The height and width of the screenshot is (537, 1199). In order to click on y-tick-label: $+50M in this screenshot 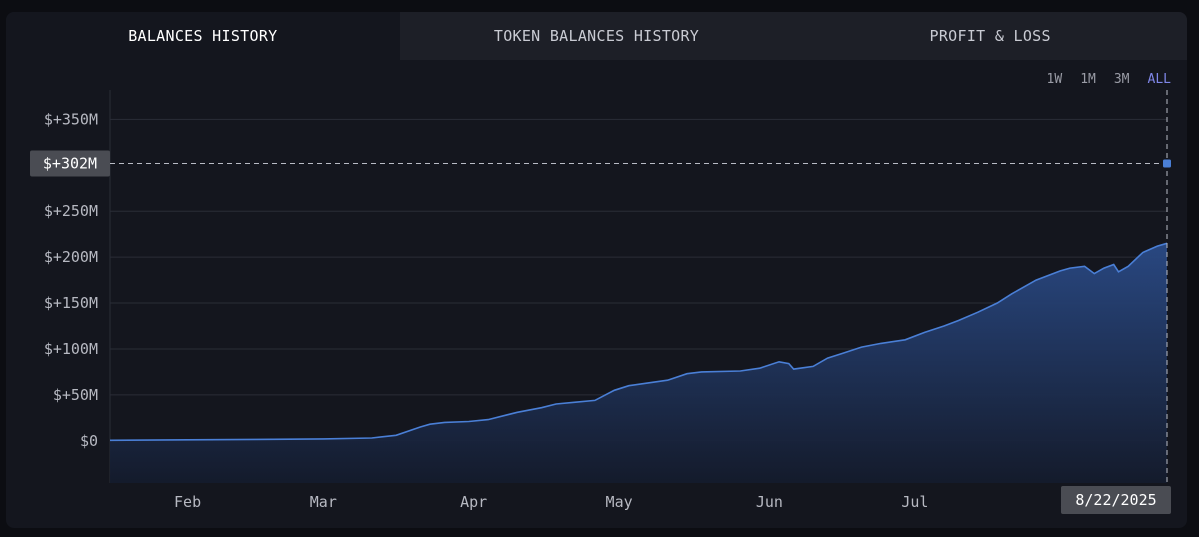, I will do `click(75, 395)`.